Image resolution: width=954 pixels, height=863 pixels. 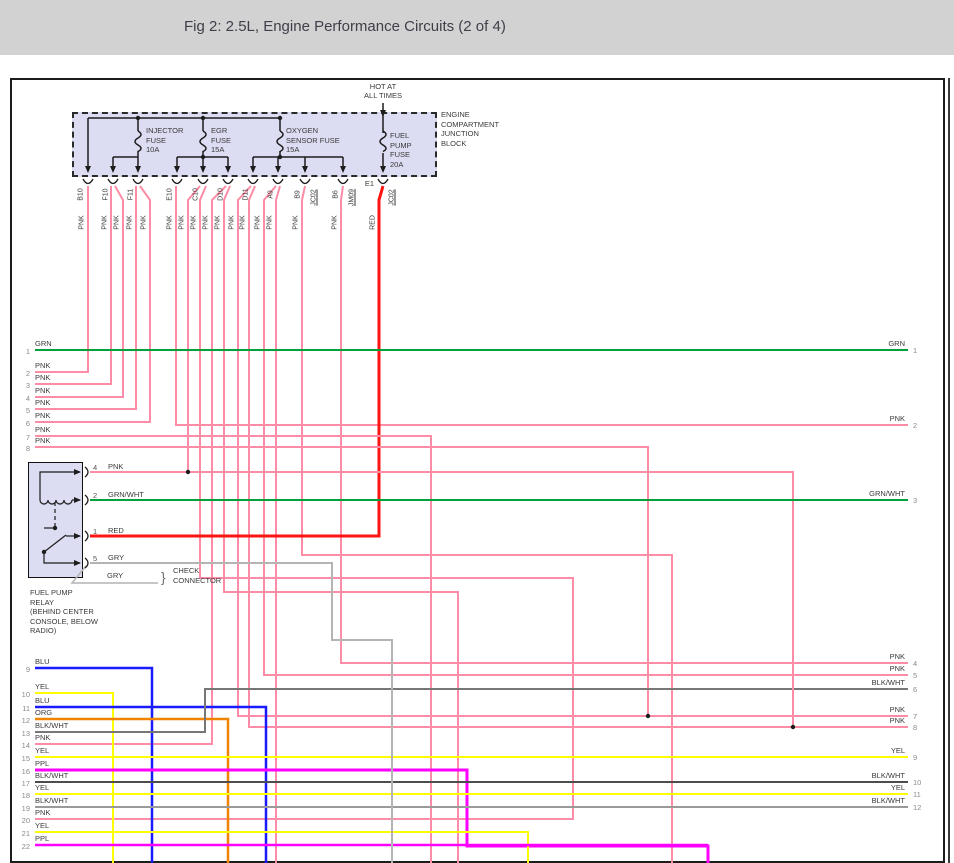 I want to click on left-row-number: 8, so click(x=27, y=448).